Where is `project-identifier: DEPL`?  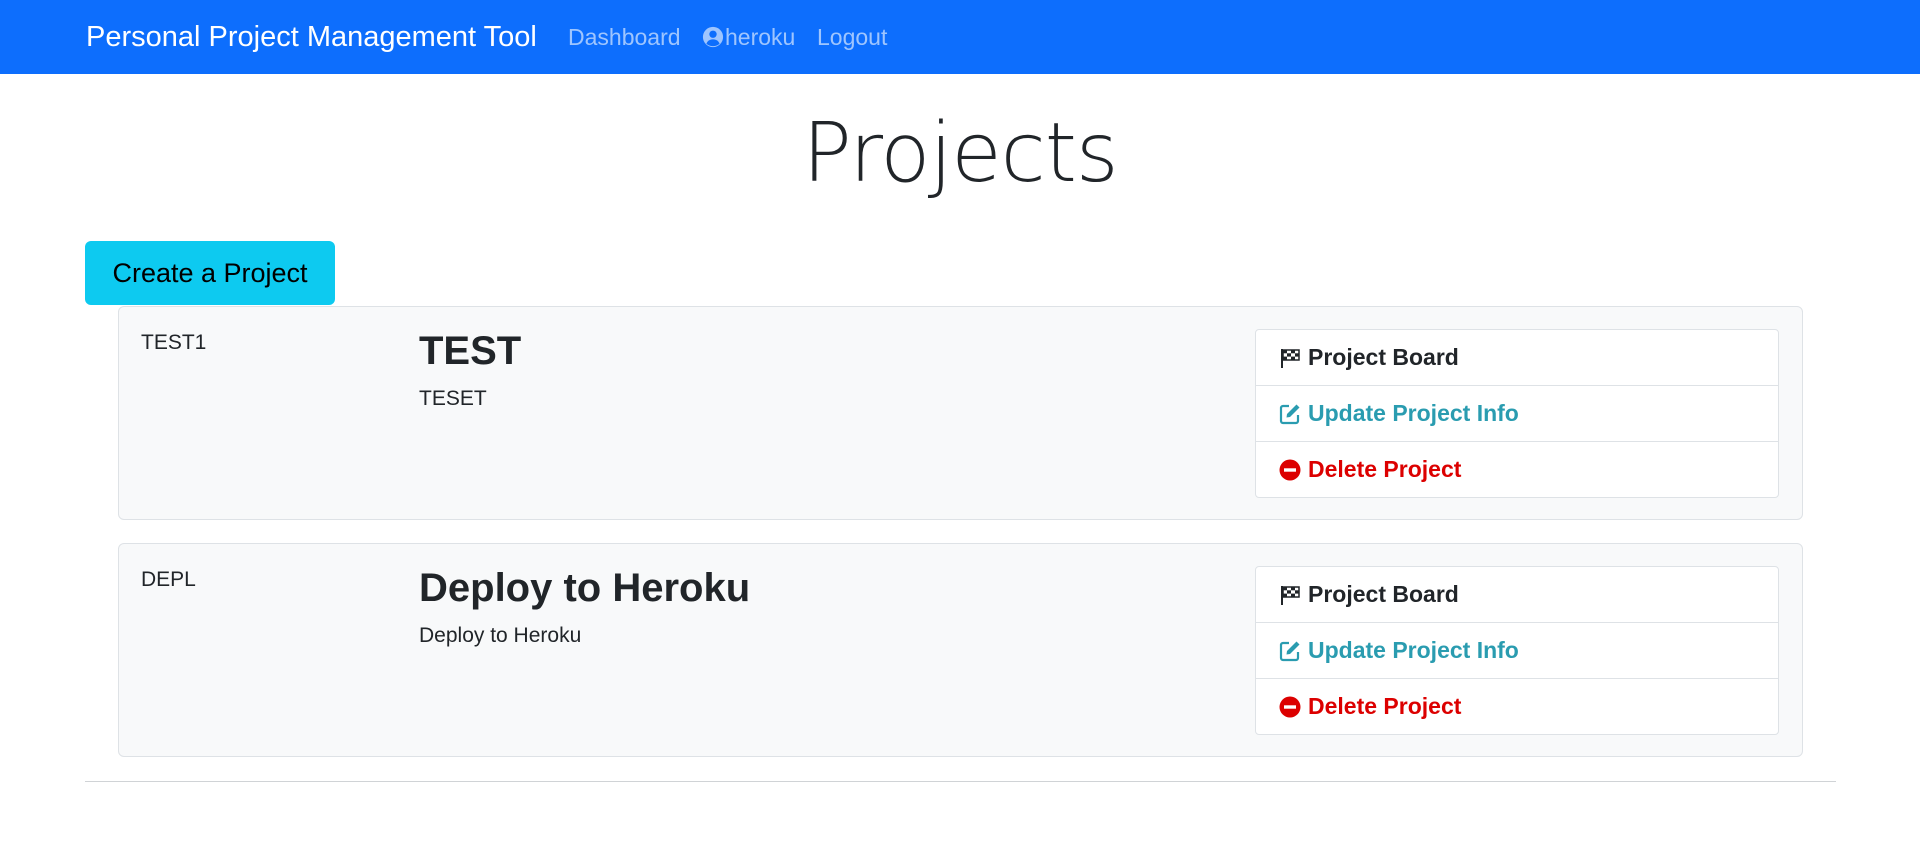
project-identifier: DEPL is located at coordinates (168, 579).